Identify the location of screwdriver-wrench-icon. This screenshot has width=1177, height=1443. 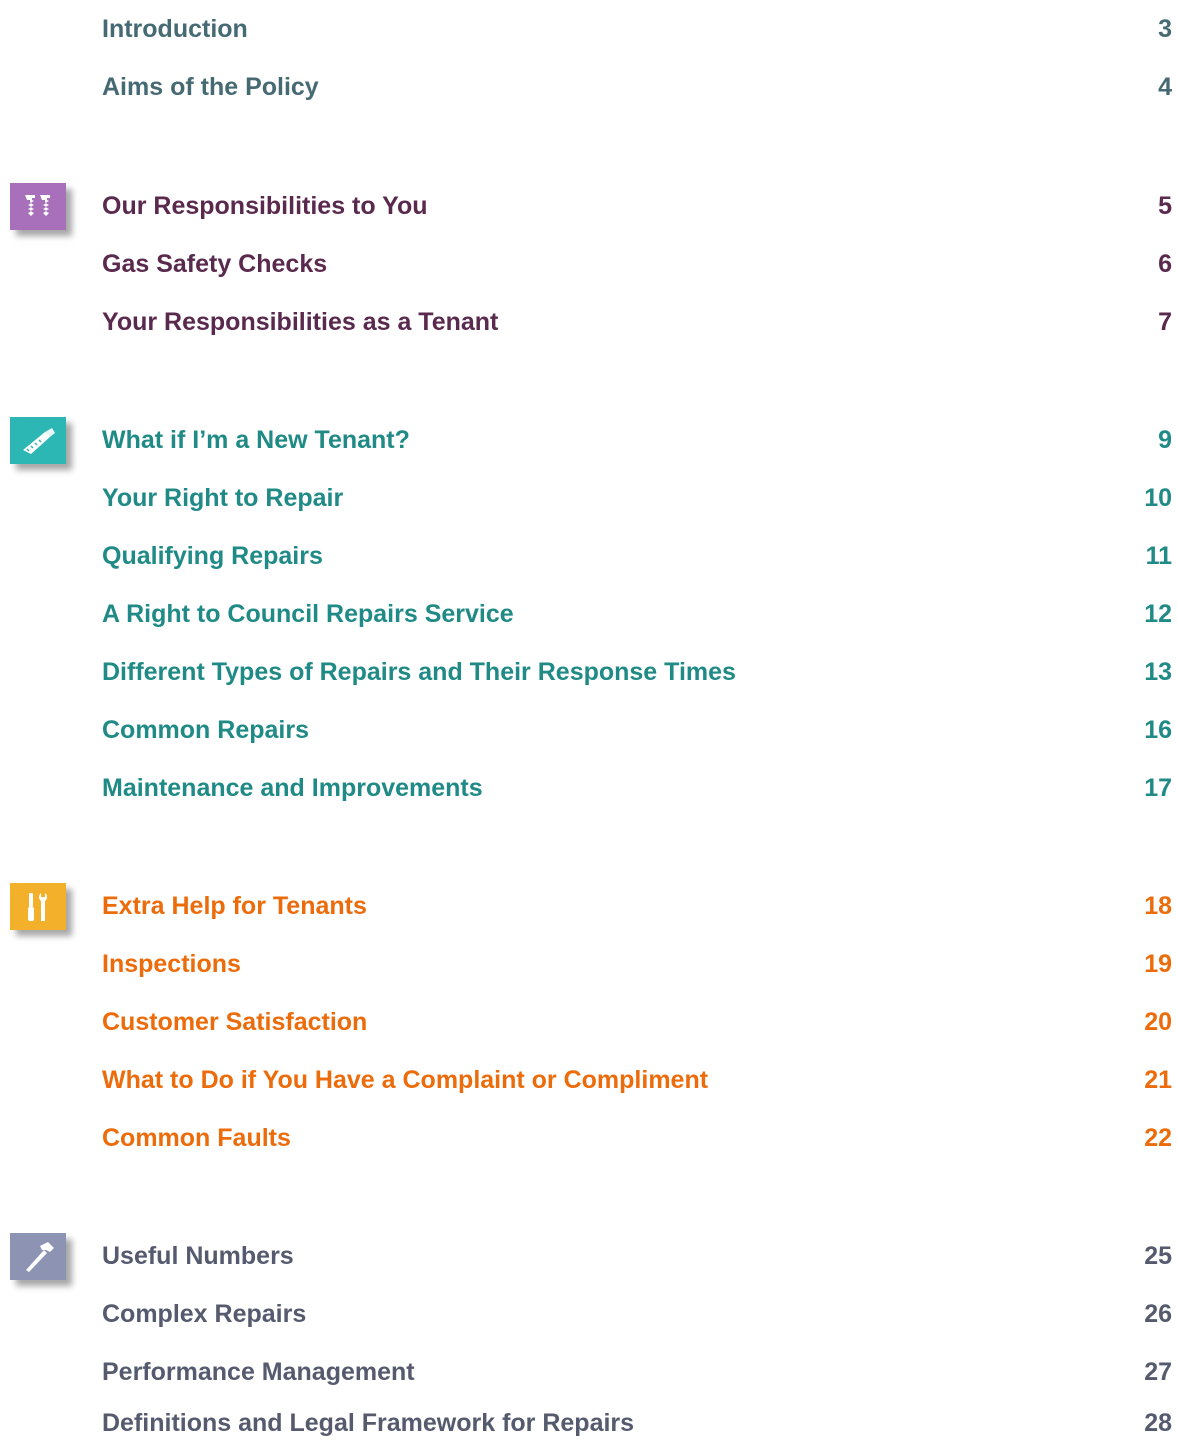
(38, 906).